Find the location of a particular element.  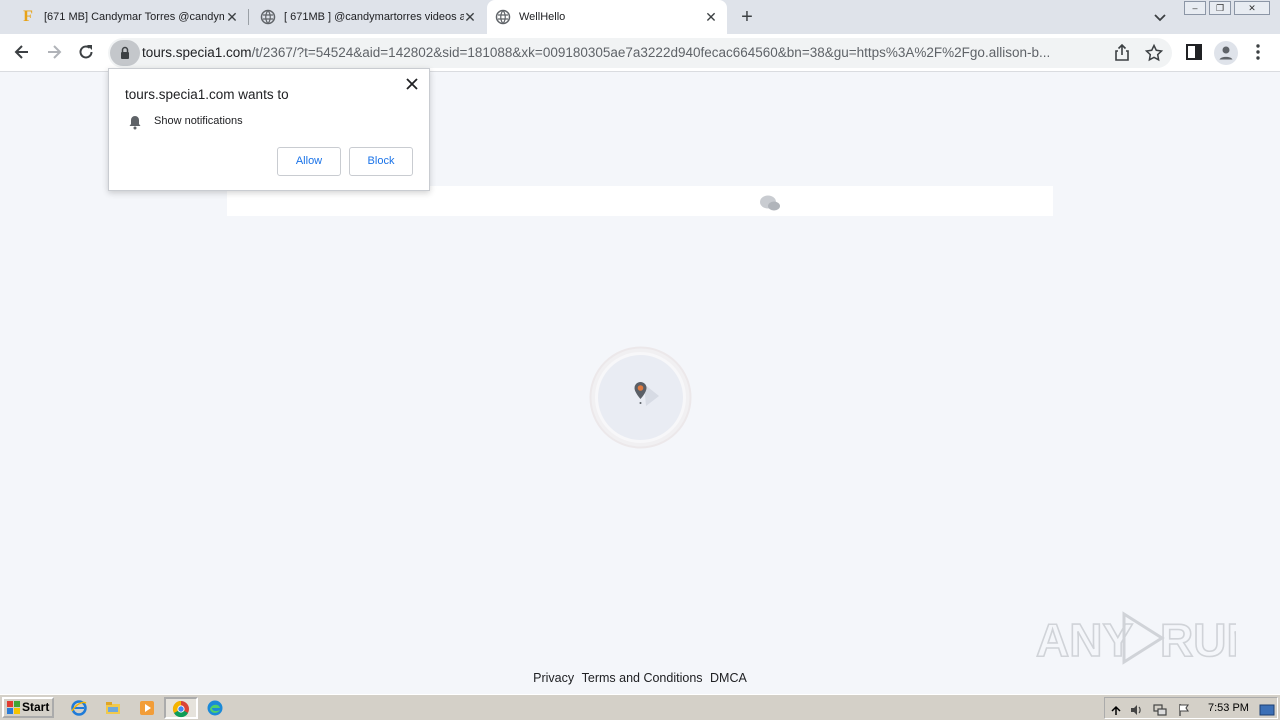

dialog-title: tours.specia1.com wants to is located at coordinates (207, 94).